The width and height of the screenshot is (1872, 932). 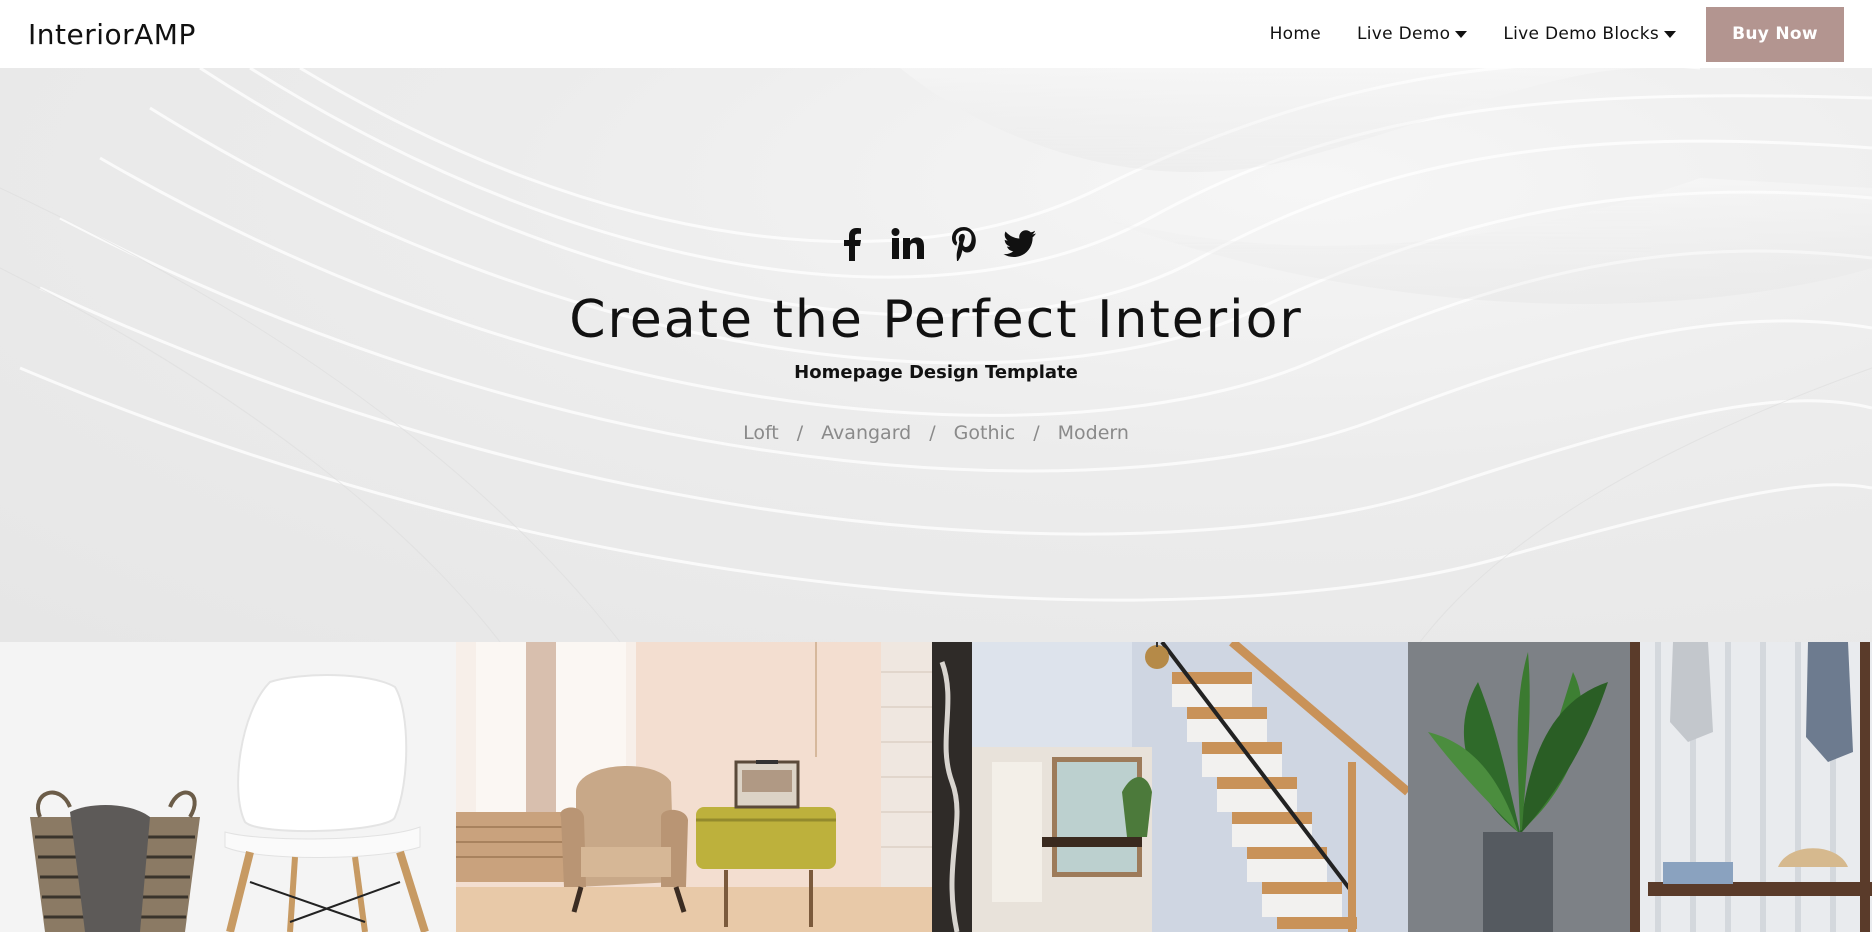 I want to click on hero-subtitle: Homepage Design Template, so click(x=936, y=372).